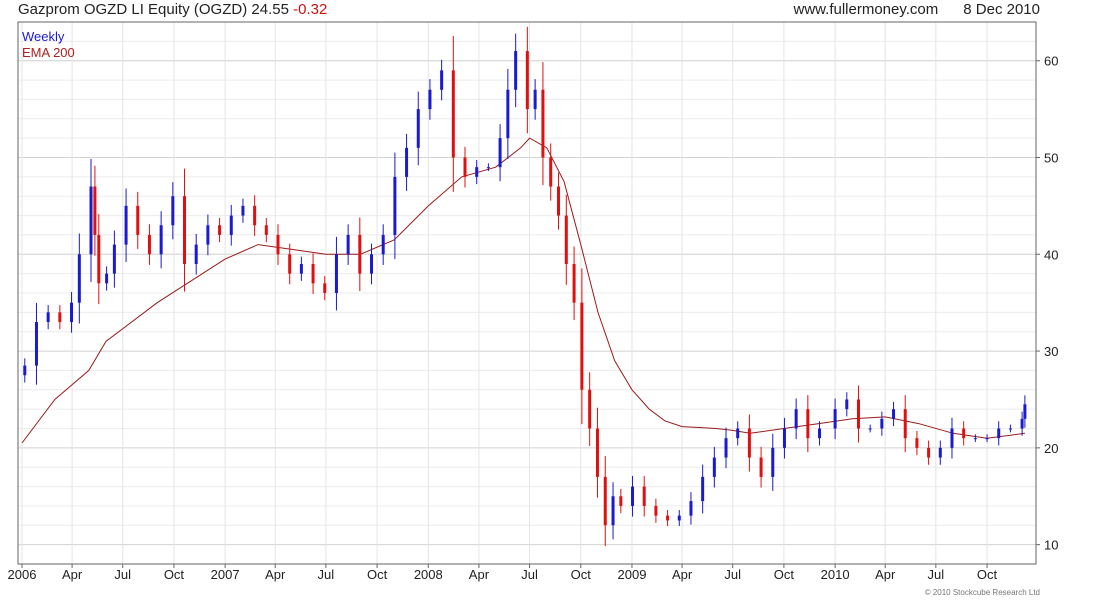  Describe the element at coordinates (1051, 545) in the screenshot. I see `y-tick-label: 10` at that location.